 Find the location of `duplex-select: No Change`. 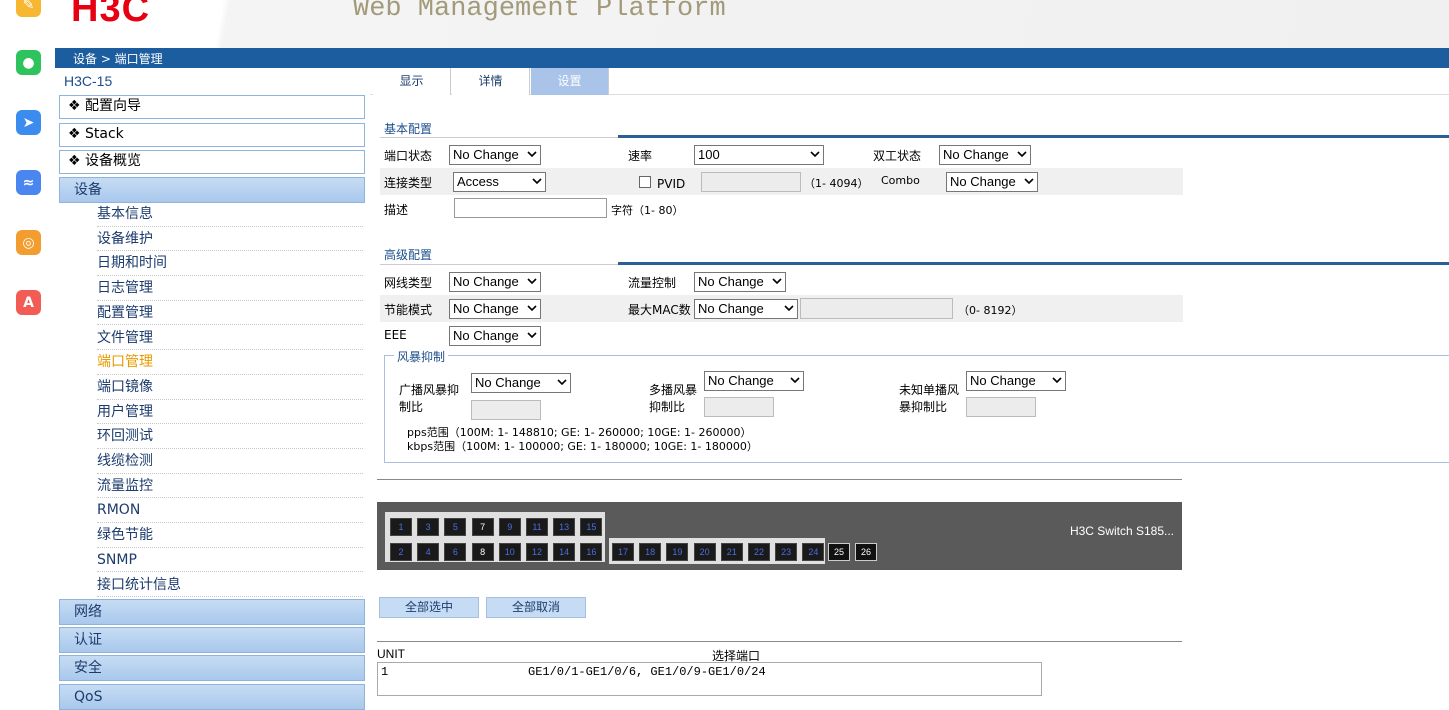

duplex-select: No Change is located at coordinates (985, 155).